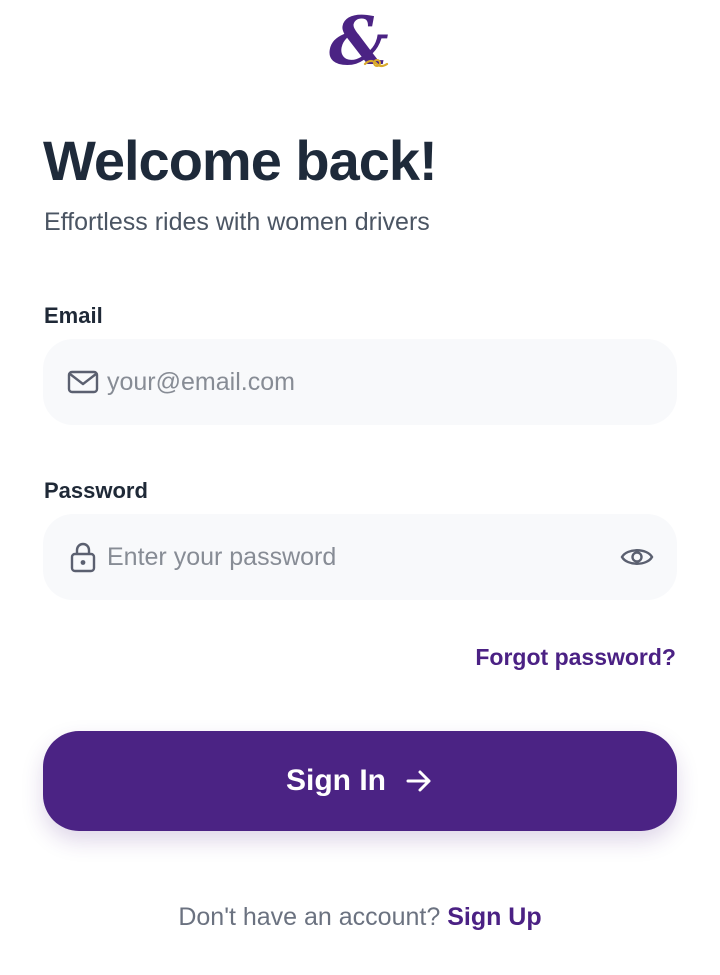  Describe the element at coordinates (83, 382) in the screenshot. I see `mail-icon` at that location.